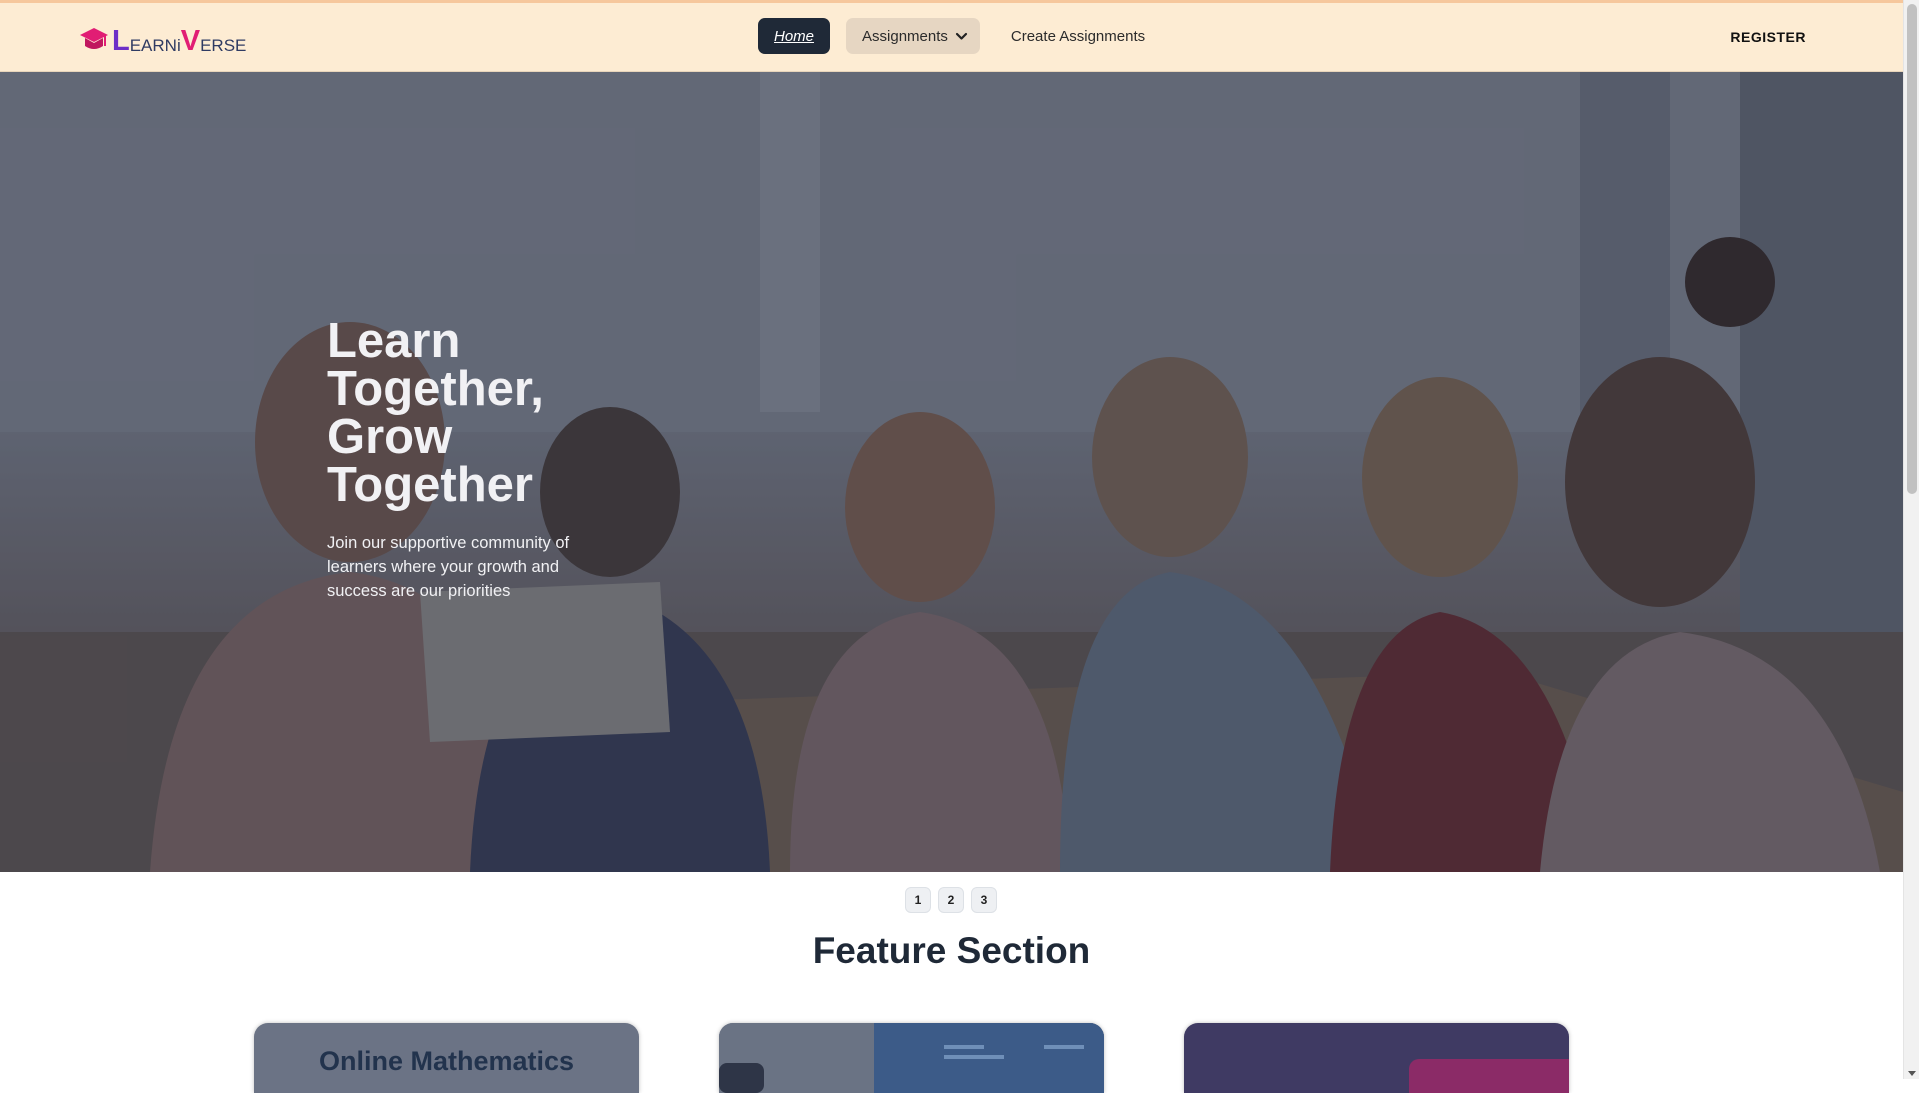 The height and width of the screenshot is (1093, 1919). Describe the element at coordinates (951, 950) in the screenshot. I see `feature-section-heading: Feature Section` at that location.